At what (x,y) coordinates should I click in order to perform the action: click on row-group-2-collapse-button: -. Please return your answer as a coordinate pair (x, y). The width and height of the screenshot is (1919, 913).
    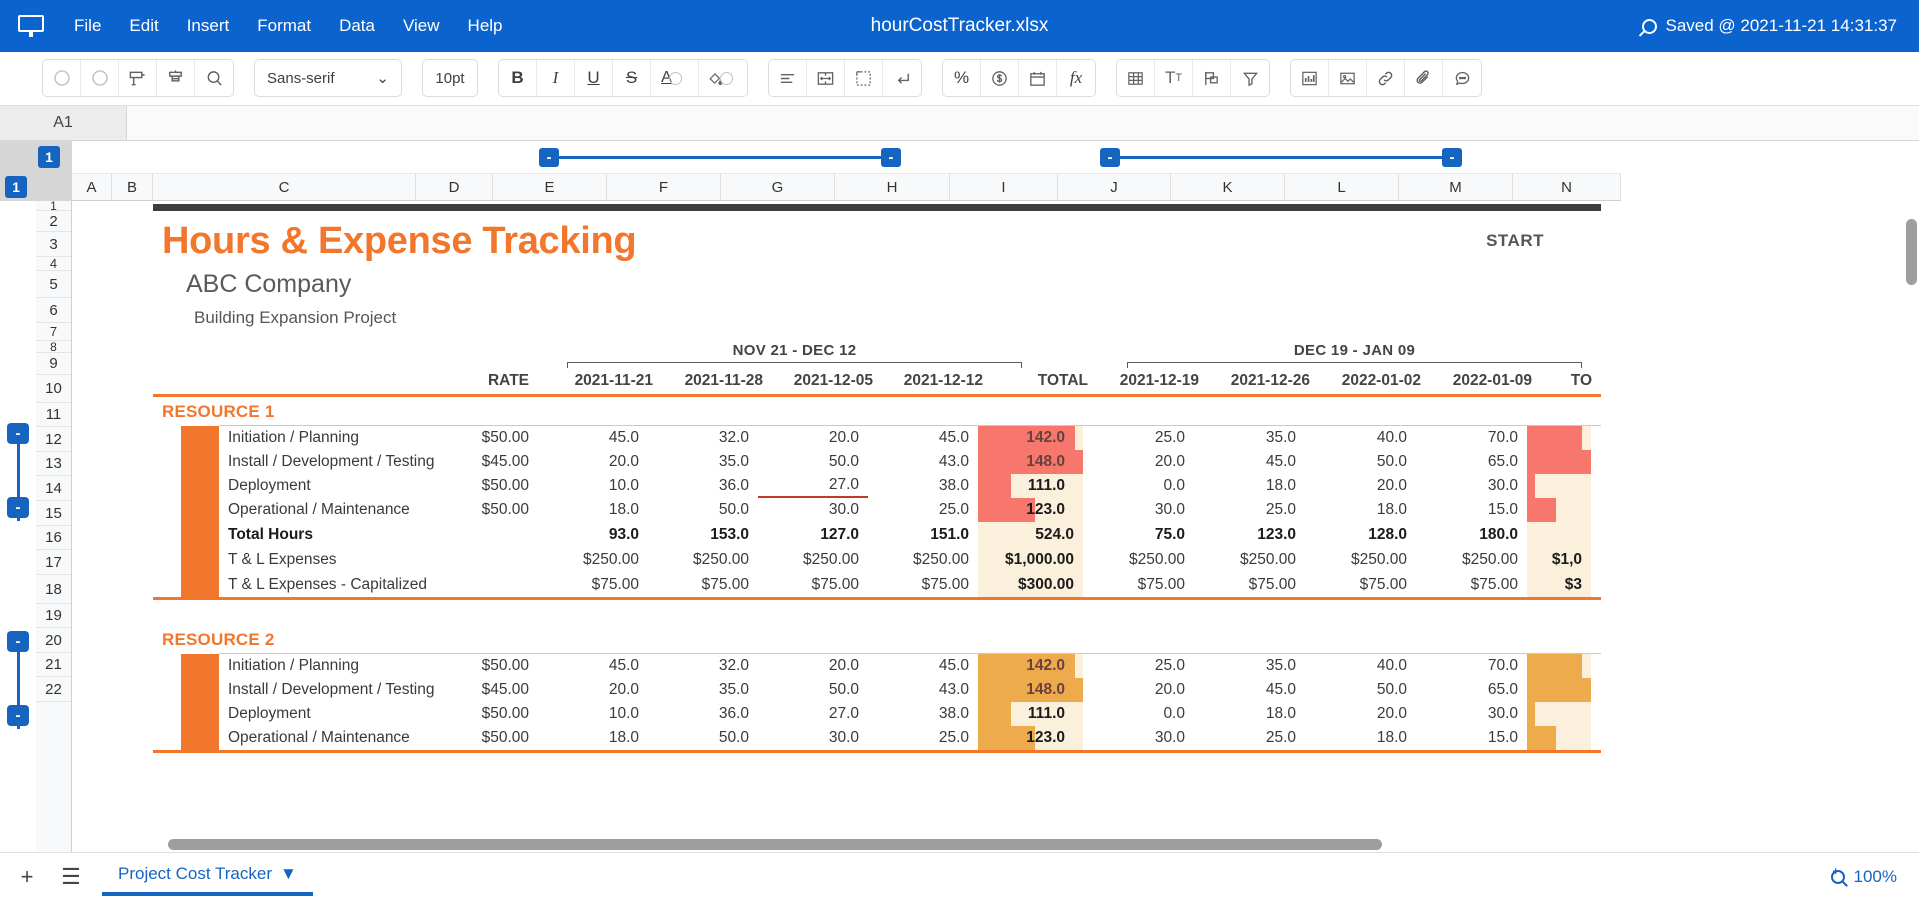
    Looking at the image, I should click on (18, 641).